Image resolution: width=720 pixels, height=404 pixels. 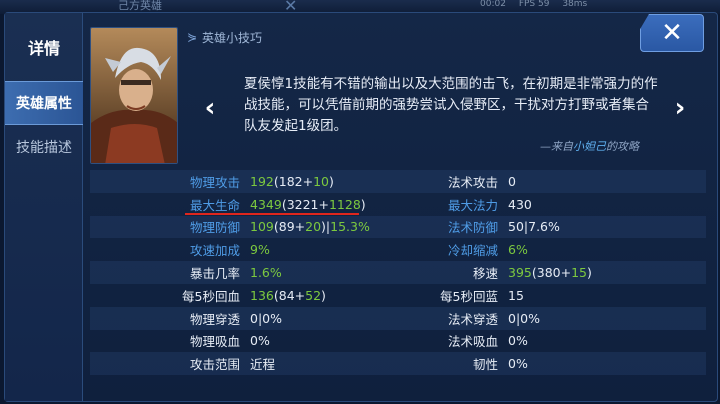 I want to click on tab-hero-attributes: 英雄属性, so click(x=44, y=103).